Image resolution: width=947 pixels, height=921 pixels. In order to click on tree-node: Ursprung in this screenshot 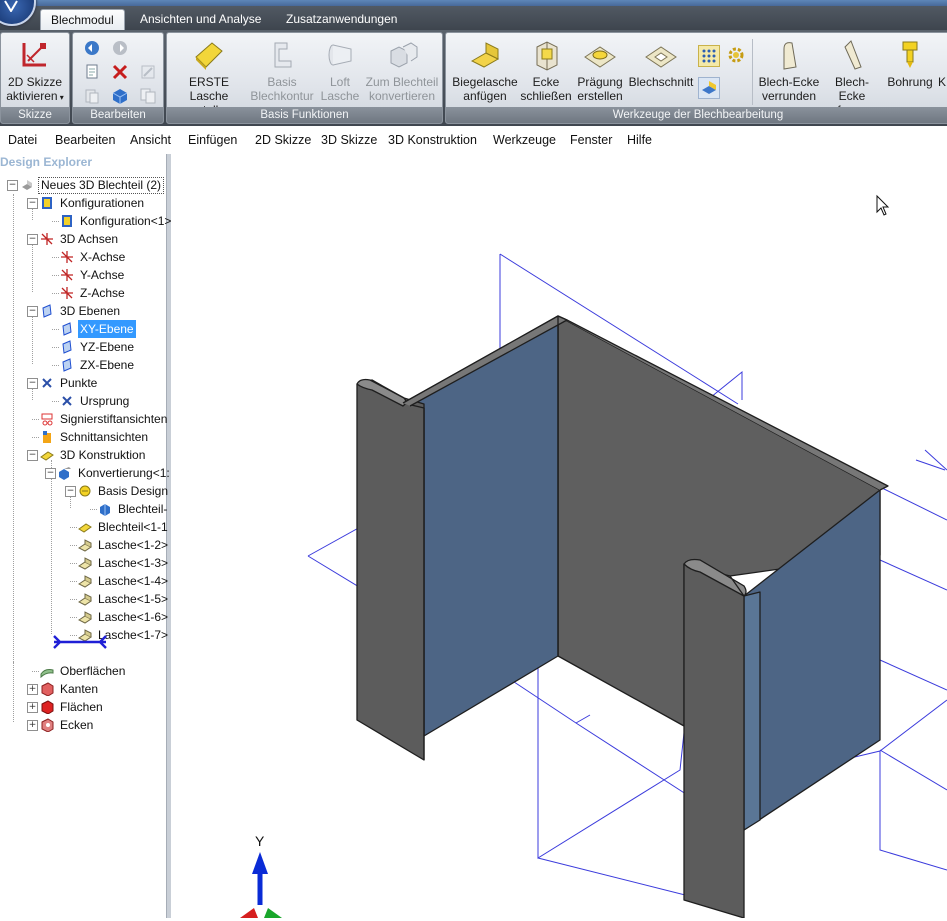, I will do `click(83, 401)`.